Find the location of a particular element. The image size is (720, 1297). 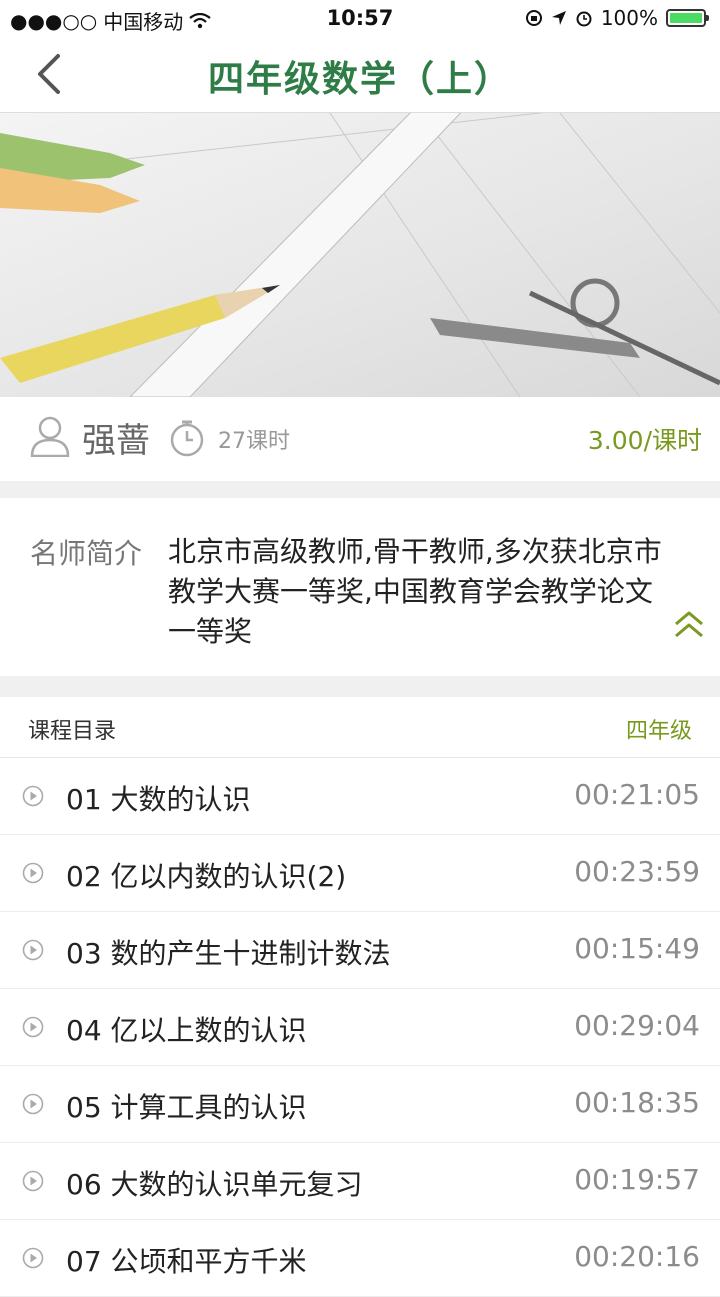

stopwatch-icon is located at coordinates (187, 438).